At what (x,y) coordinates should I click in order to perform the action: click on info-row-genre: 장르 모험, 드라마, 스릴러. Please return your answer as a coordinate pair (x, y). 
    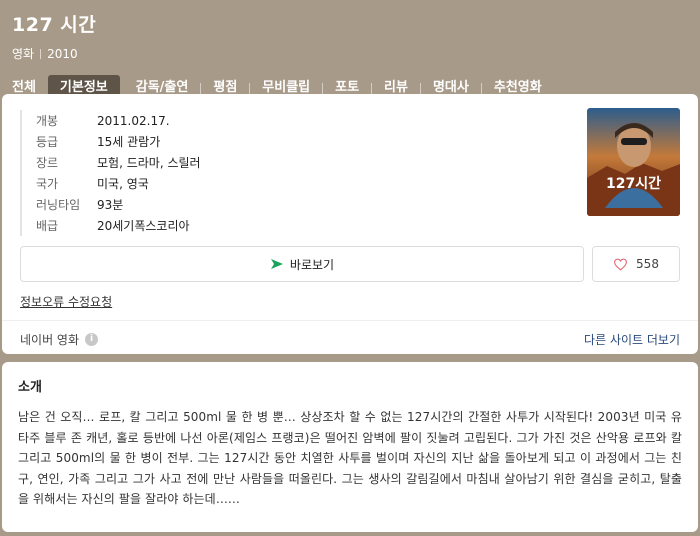
    Looking at the image, I should click on (358, 162).